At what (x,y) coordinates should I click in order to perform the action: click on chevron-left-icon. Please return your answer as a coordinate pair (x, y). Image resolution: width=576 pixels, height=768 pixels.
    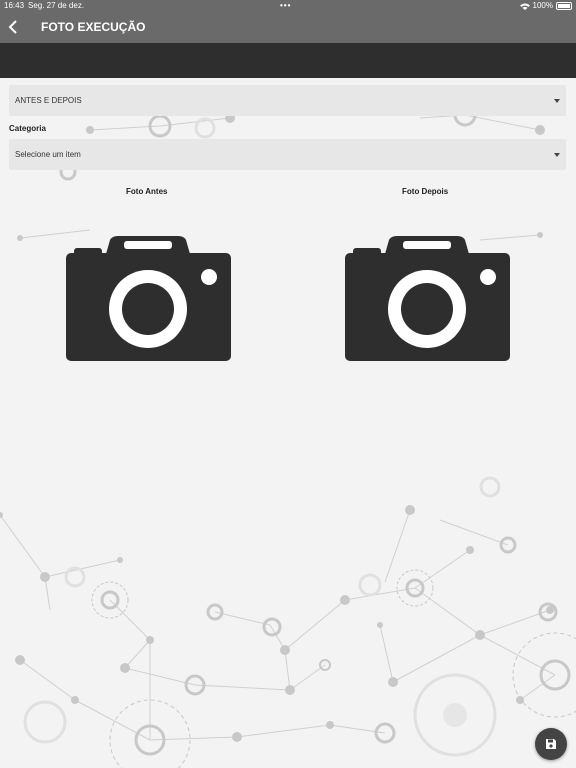
    Looking at the image, I should click on (15, 27).